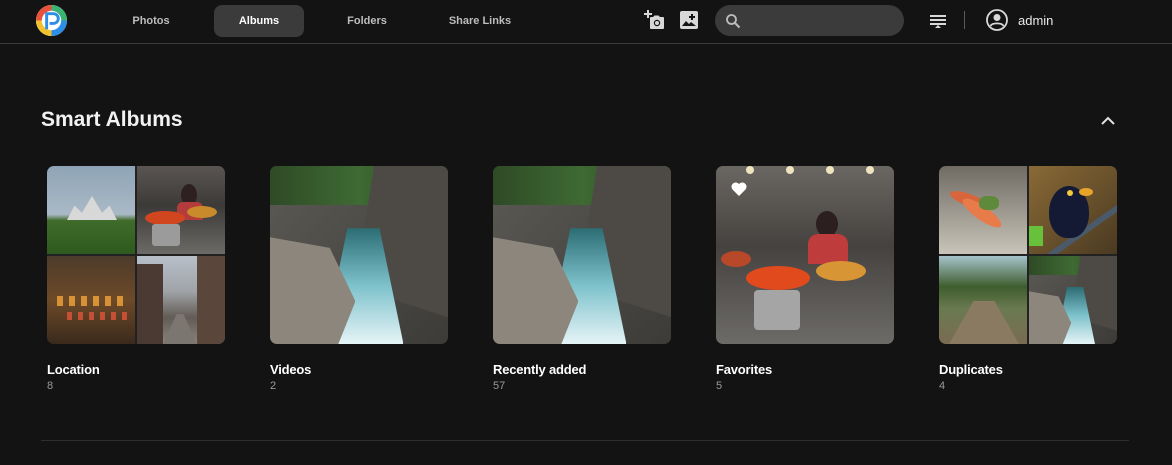  I want to click on sort-button, so click(938, 20).